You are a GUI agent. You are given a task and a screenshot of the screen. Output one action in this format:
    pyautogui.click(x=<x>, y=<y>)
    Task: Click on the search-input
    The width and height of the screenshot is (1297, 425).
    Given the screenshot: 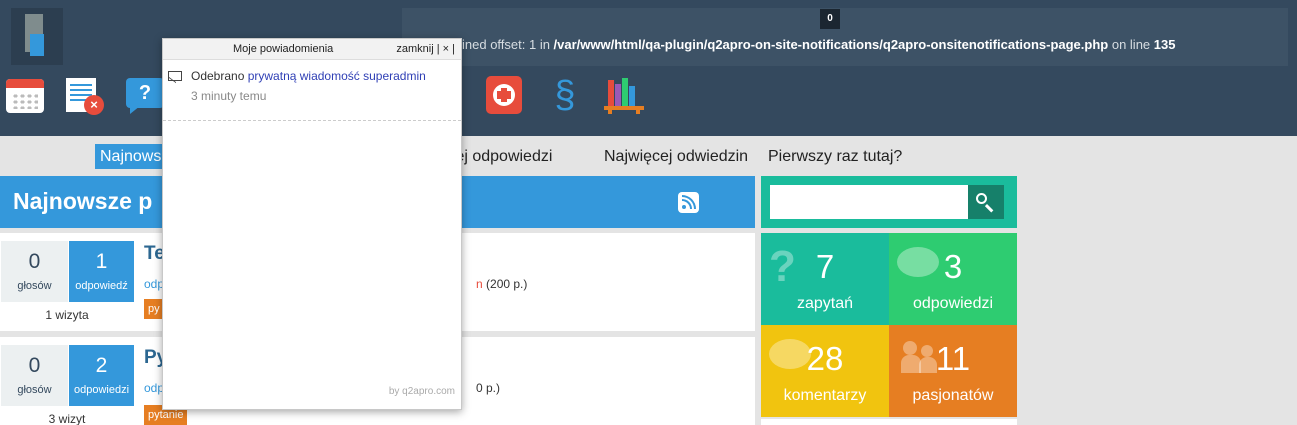 What is the action you would take?
    pyautogui.click(x=869, y=202)
    